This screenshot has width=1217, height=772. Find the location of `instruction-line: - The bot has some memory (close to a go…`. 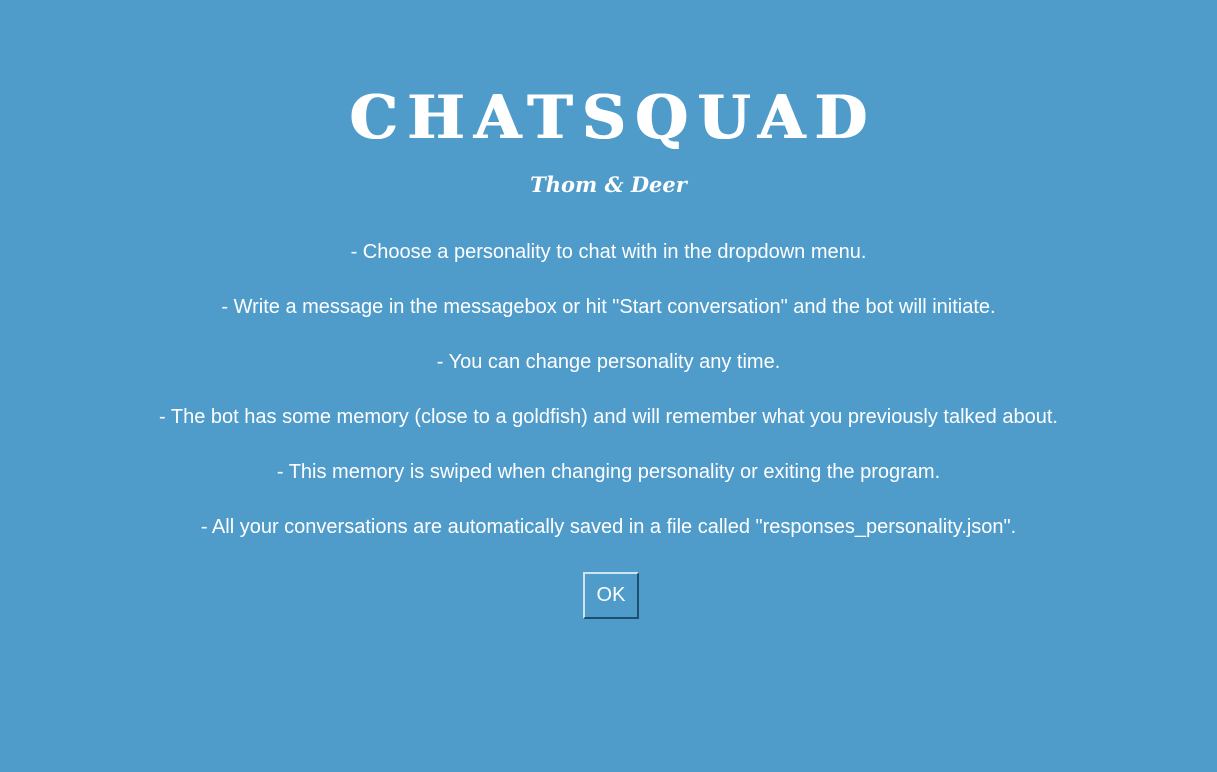

instruction-line: - The bot has some memory (close to a go… is located at coordinates (608, 417).